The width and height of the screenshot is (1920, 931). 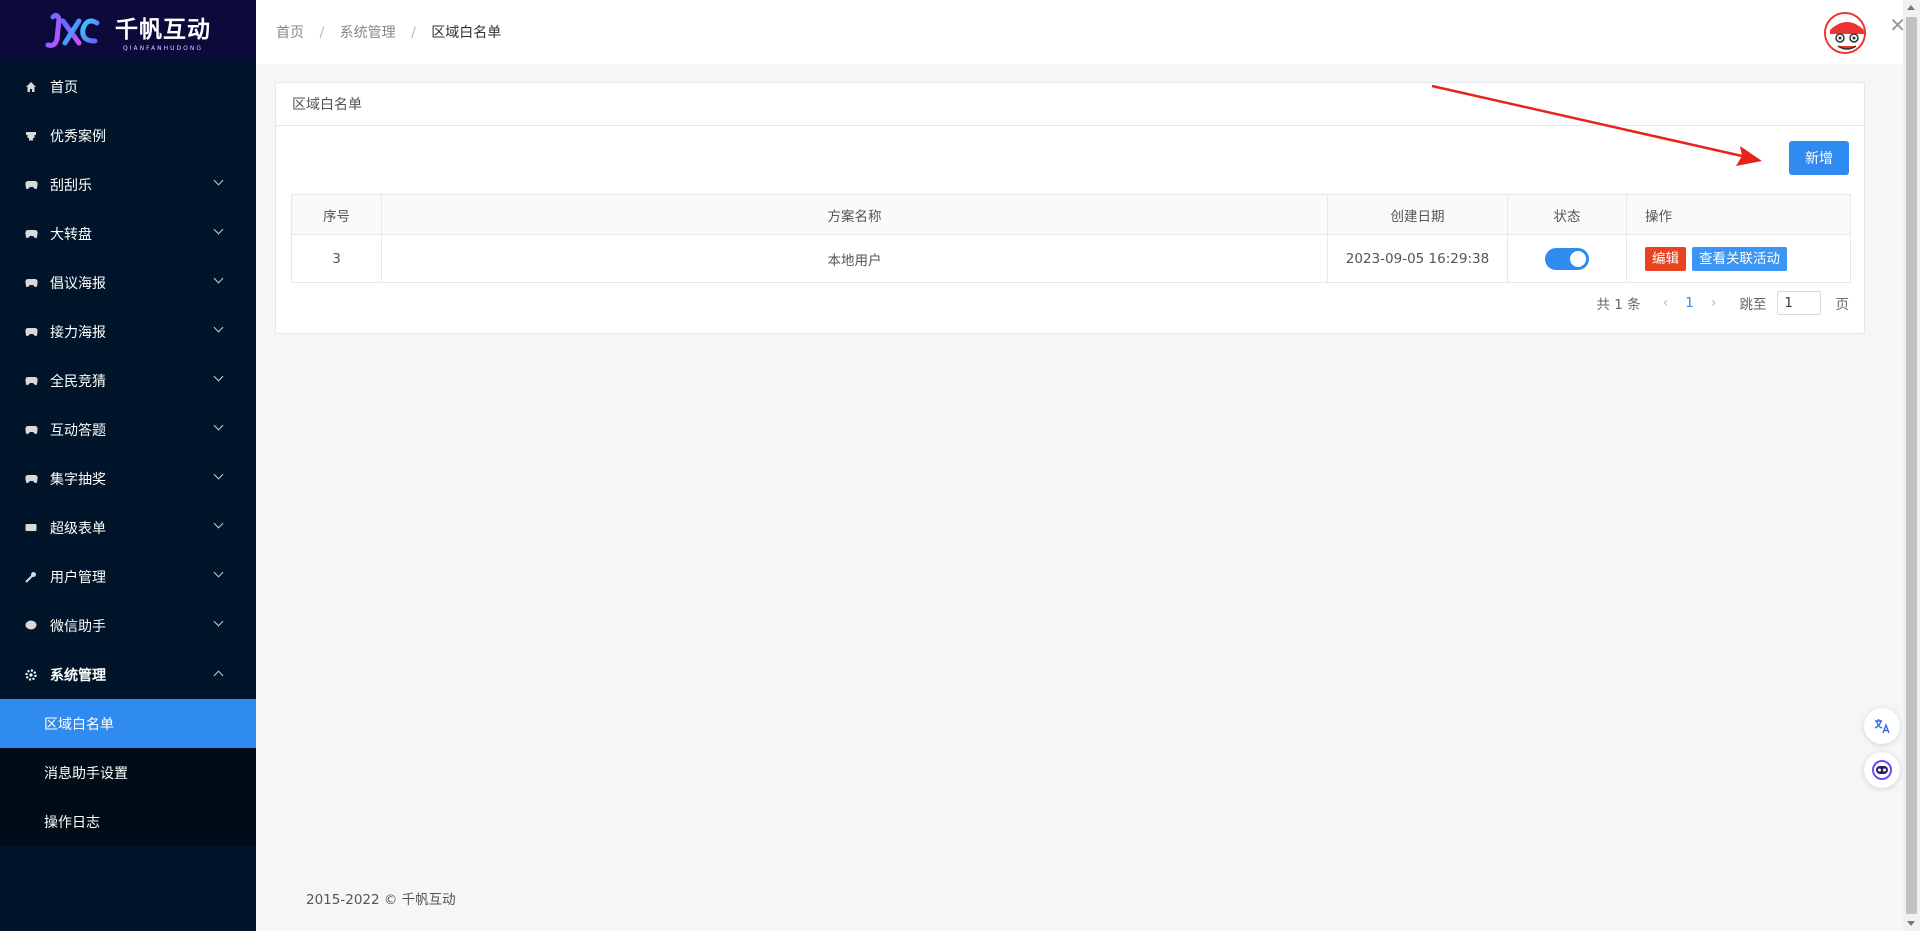 What do you see at coordinates (78, 675) in the screenshot?
I see `sidebar-item-label: 系统管理` at bounding box center [78, 675].